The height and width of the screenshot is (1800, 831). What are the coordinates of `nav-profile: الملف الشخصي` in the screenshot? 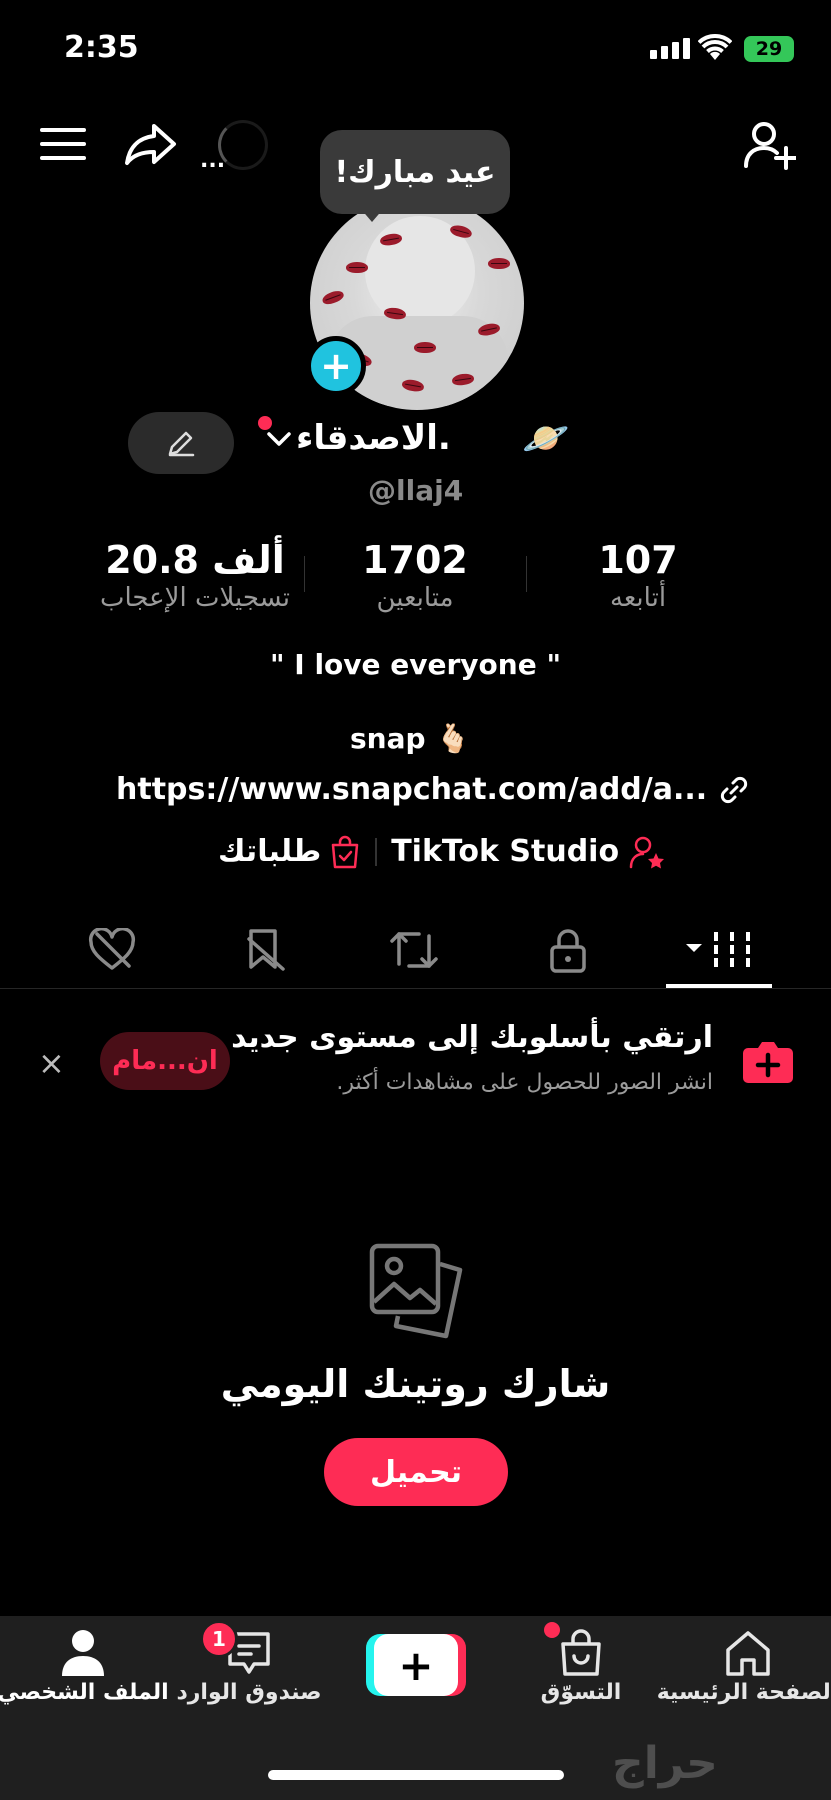 It's located at (84, 1666).